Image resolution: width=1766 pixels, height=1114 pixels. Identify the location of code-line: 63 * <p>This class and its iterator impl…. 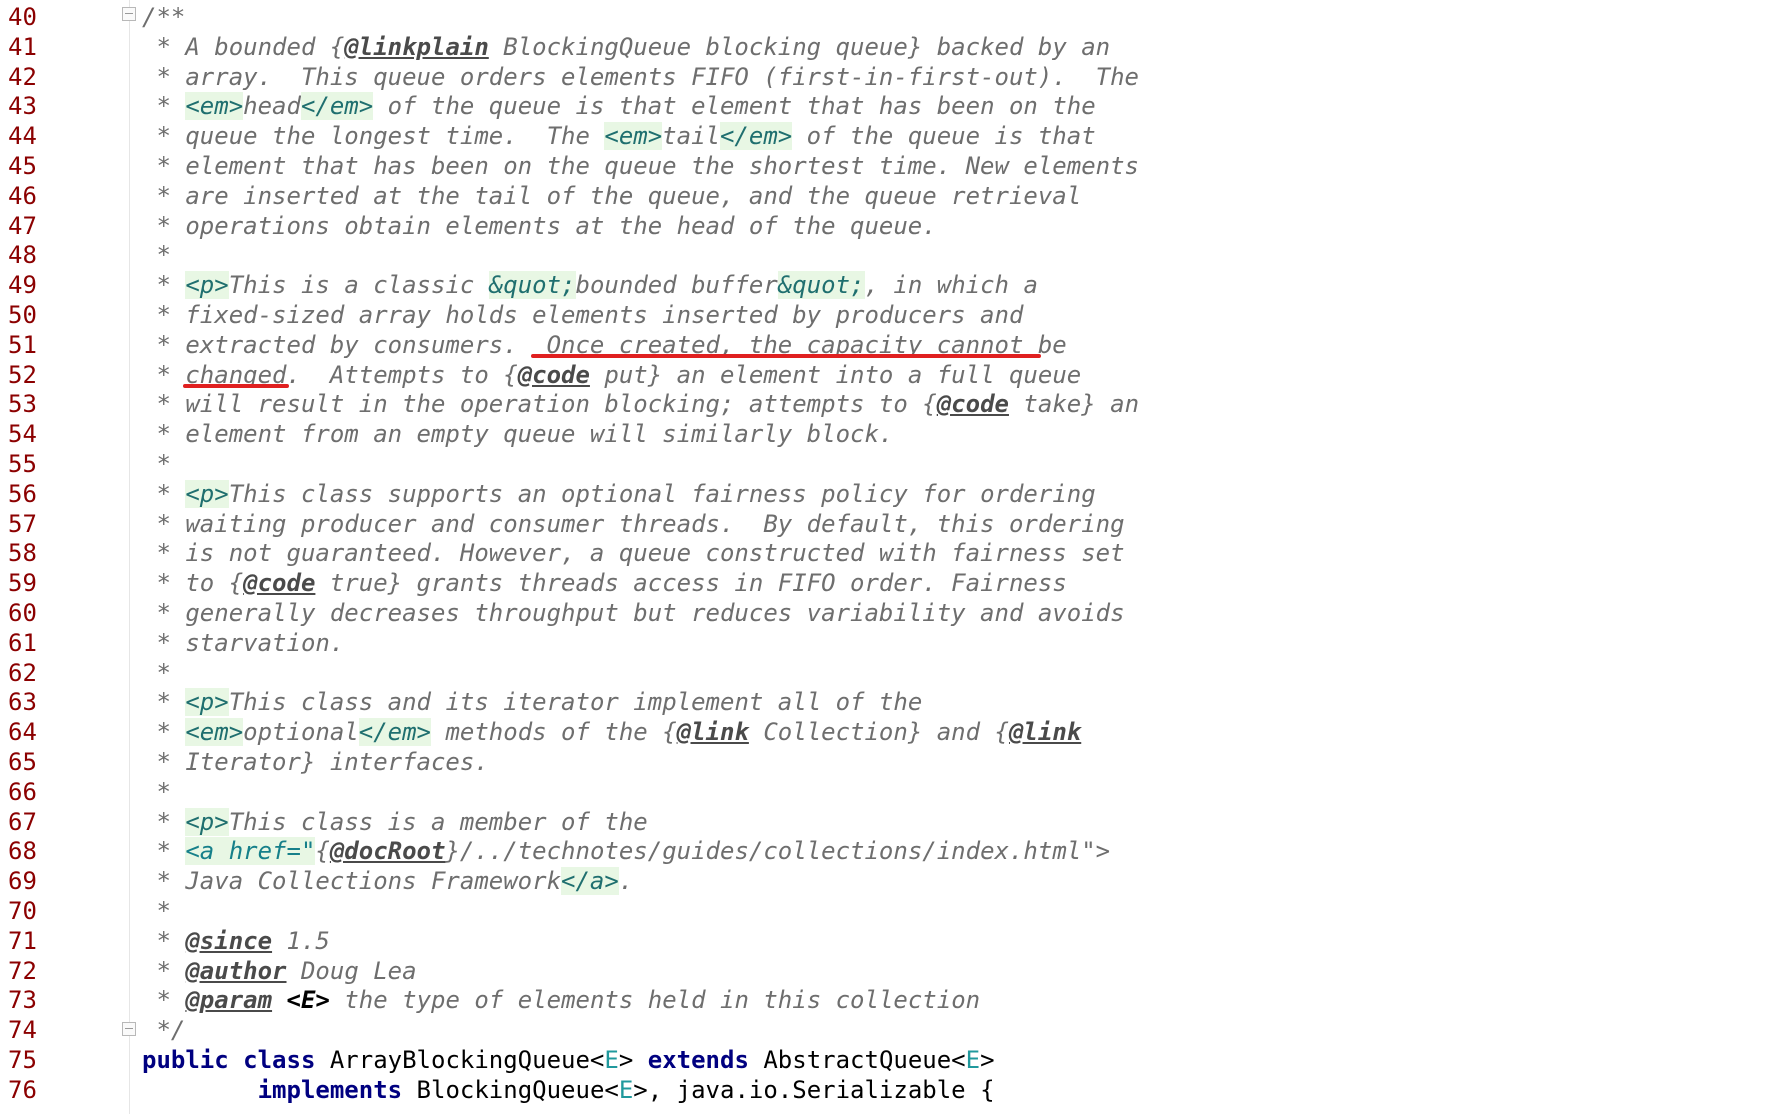
(883, 702).